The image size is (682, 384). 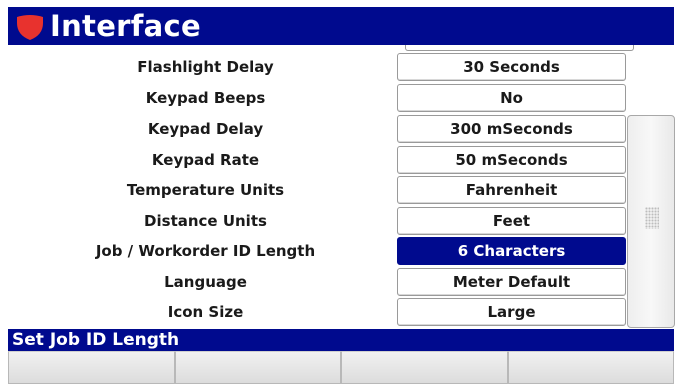 What do you see at coordinates (511, 98) in the screenshot?
I see `setting-value-button: No` at bounding box center [511, 98].